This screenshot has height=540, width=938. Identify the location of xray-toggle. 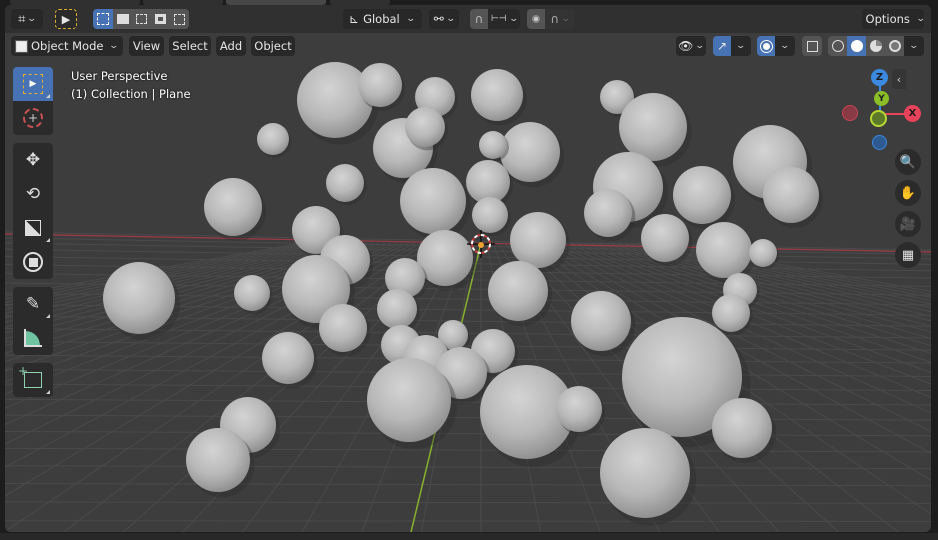
(812, 46).